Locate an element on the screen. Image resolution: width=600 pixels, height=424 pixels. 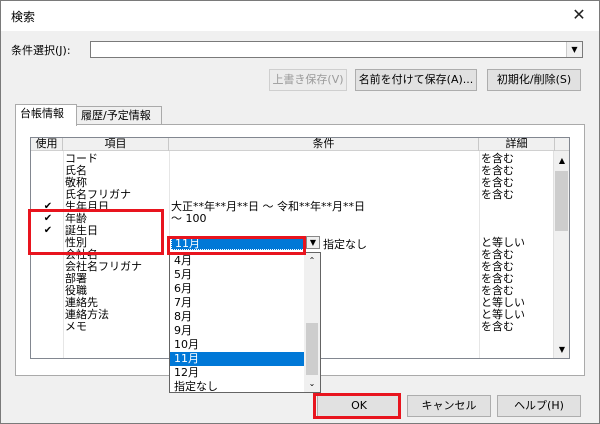
help-button: ヘルプ(H) is located at coordinates (539, 406).